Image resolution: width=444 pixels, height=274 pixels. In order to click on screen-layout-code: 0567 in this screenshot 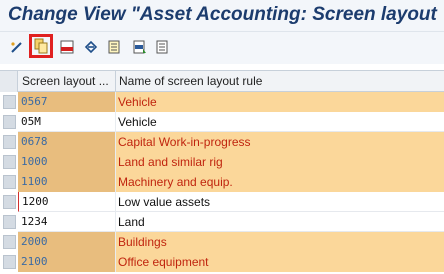, I will do `click(67, 102)`.